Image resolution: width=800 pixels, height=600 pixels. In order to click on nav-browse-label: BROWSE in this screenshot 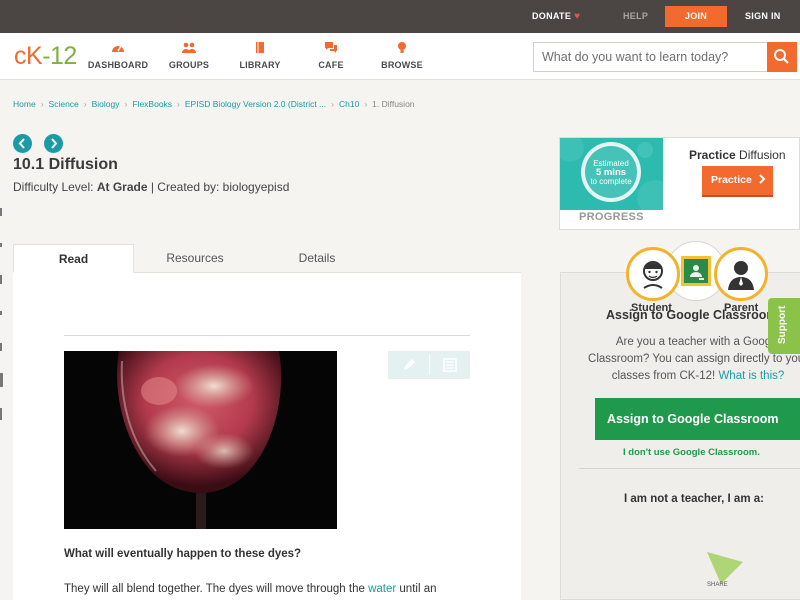, I will do `click(402, 65)`.